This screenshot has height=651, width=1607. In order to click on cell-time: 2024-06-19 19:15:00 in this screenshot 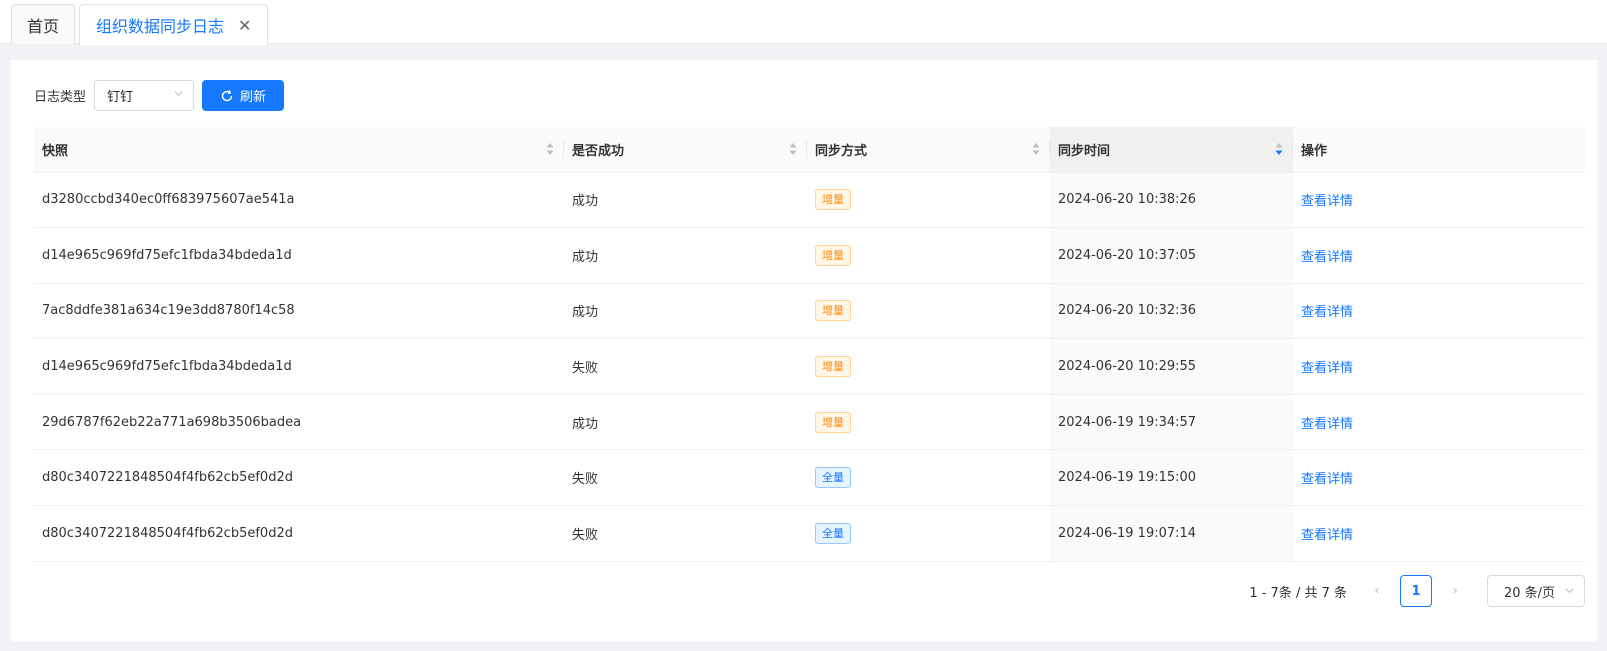, I will do `click(1171, 478)`.